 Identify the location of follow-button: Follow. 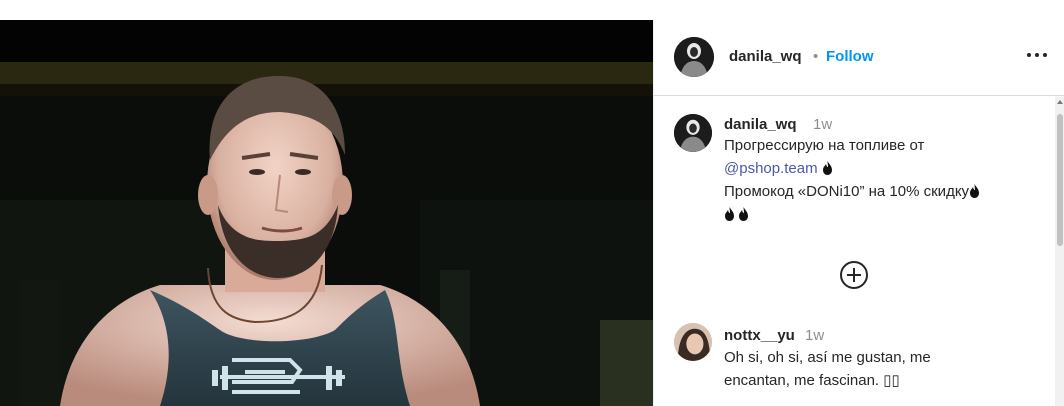
(850, 56).